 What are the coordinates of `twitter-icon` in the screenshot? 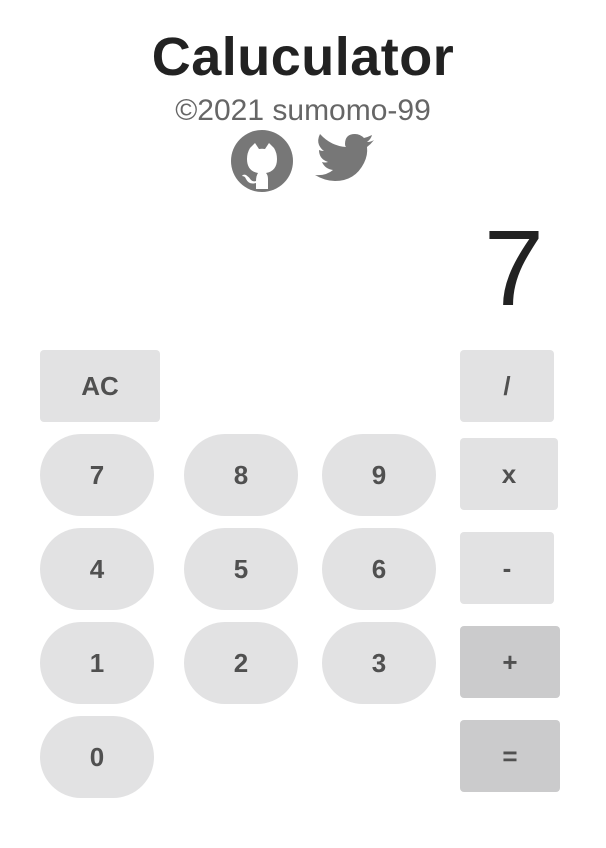 It's located at (344, 157).